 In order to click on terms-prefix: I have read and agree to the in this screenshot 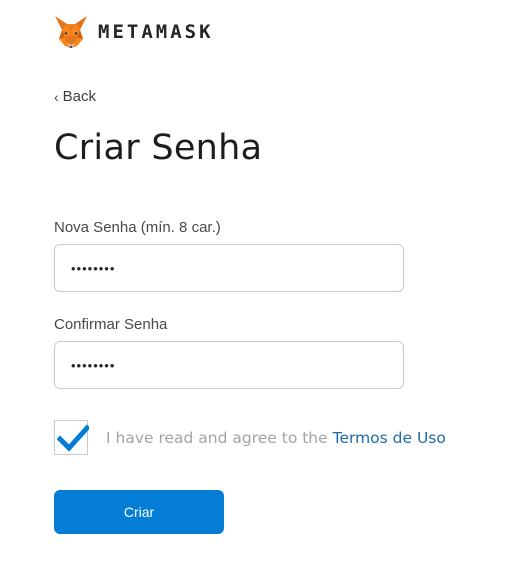, I will do `click(219, 437)`.